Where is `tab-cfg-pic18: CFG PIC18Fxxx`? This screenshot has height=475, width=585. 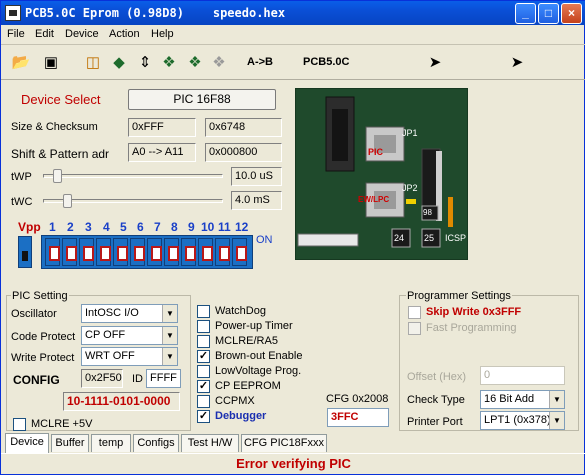
tab-cfg-pic18: CFG PIC18Fxxx is located at coordinates (284, 443).